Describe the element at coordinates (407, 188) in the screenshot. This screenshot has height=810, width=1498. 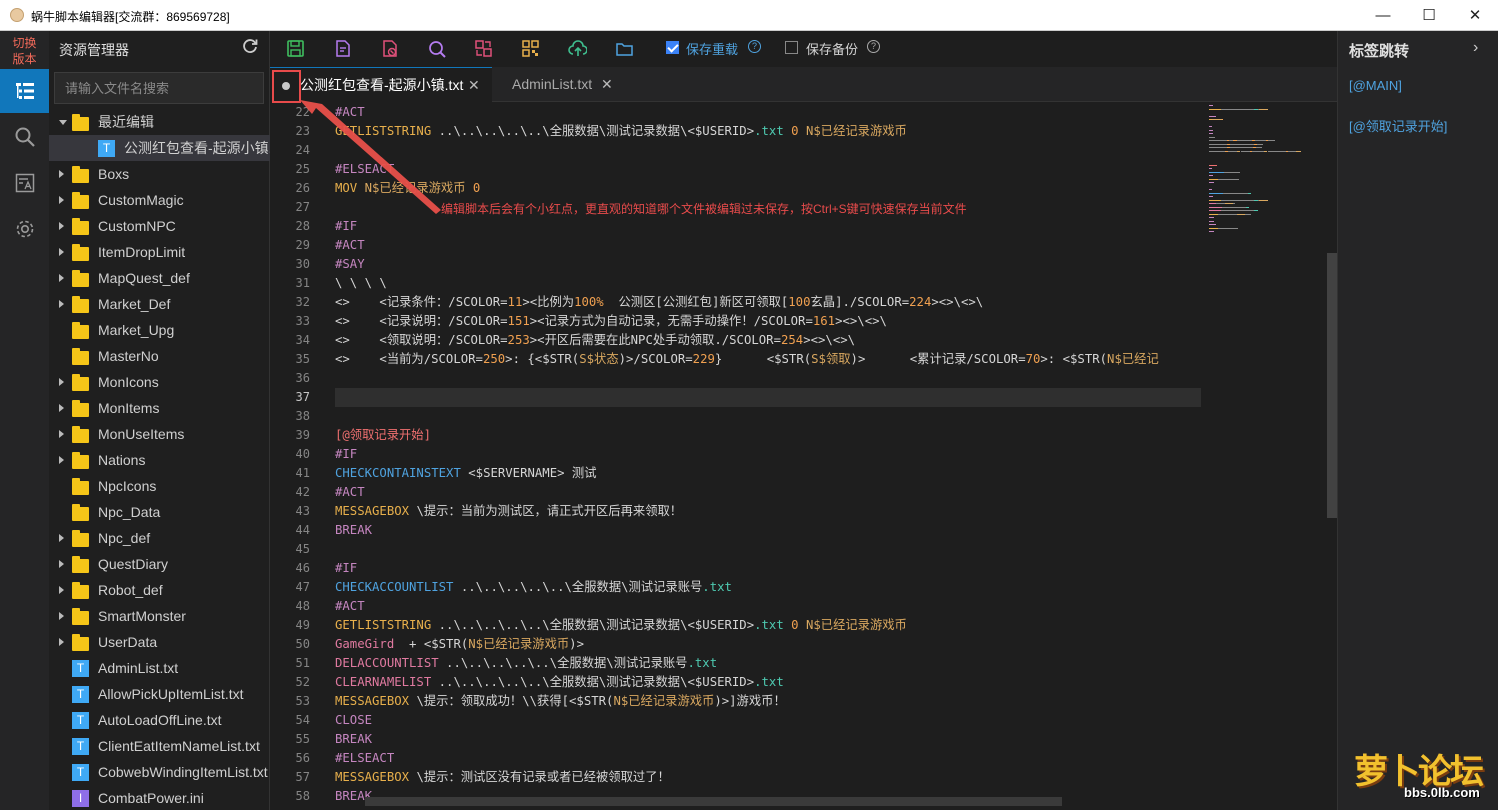
I see `code-line: MOV N$已经记录游戏币 0` at that location.